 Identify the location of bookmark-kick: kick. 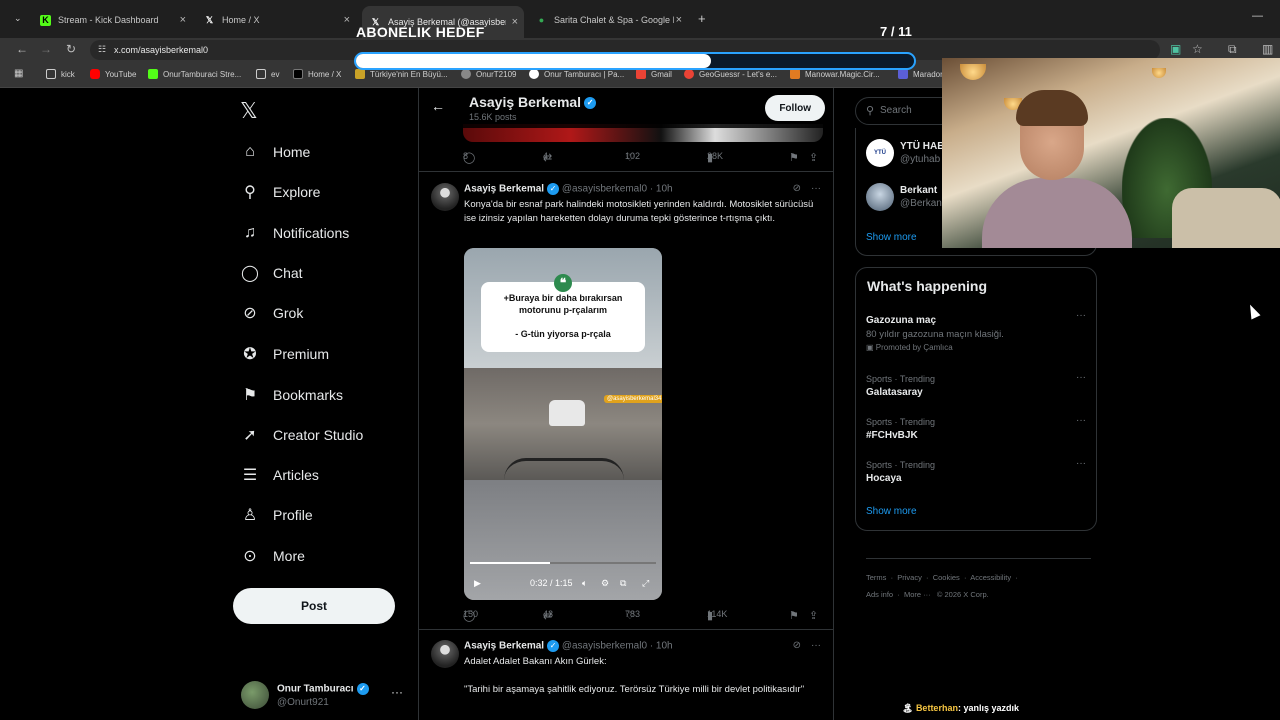
(60, 74).